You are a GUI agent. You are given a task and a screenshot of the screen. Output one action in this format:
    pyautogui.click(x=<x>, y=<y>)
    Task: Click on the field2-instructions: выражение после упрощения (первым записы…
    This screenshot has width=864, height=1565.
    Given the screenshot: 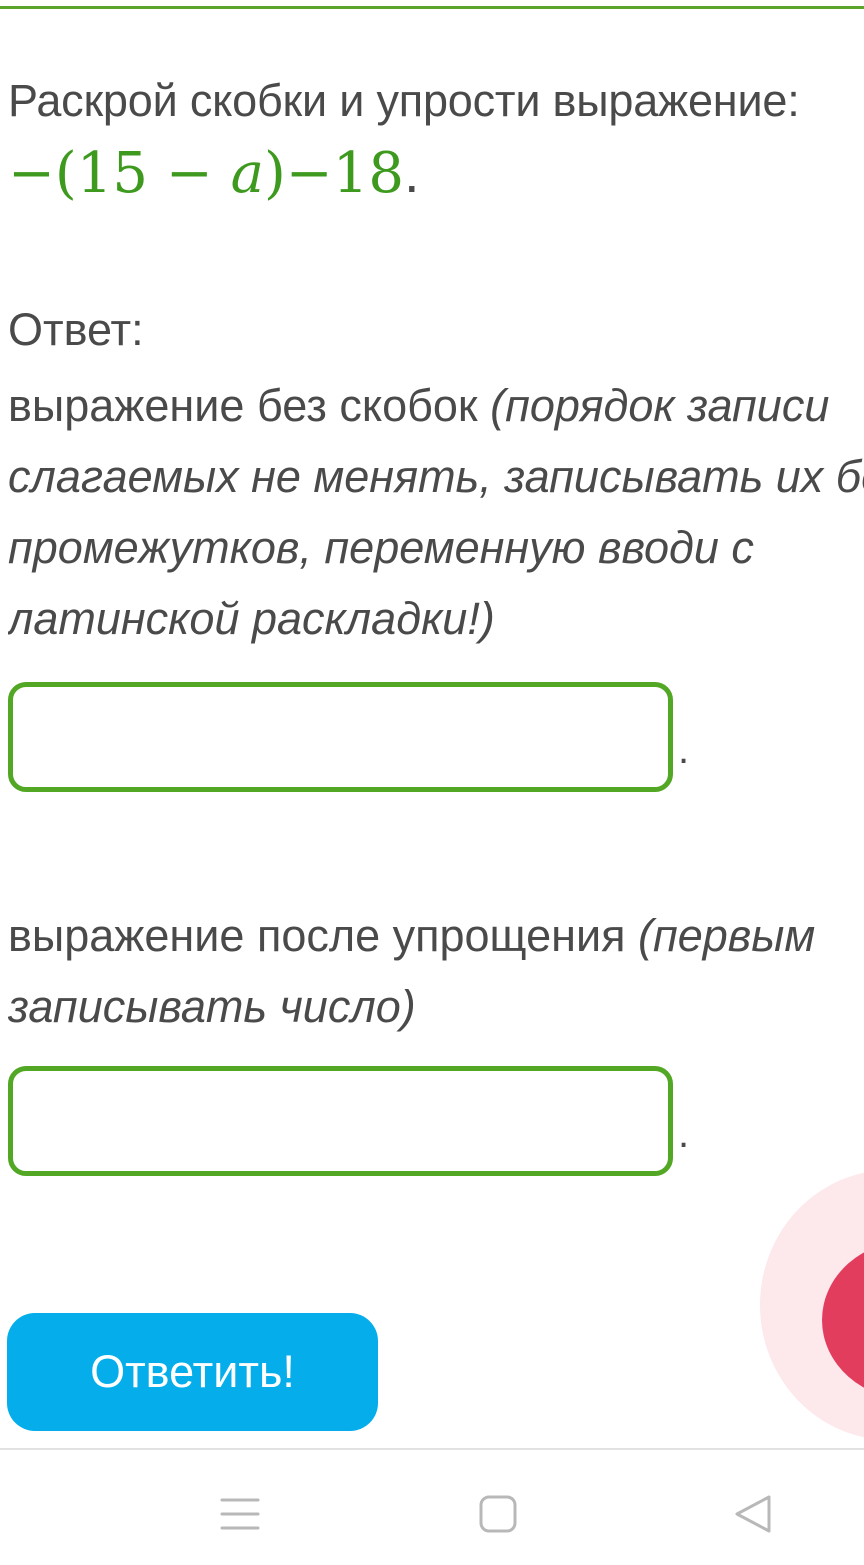 What is the action you would take?
    pyautogui.click(x=436, y=971)
    